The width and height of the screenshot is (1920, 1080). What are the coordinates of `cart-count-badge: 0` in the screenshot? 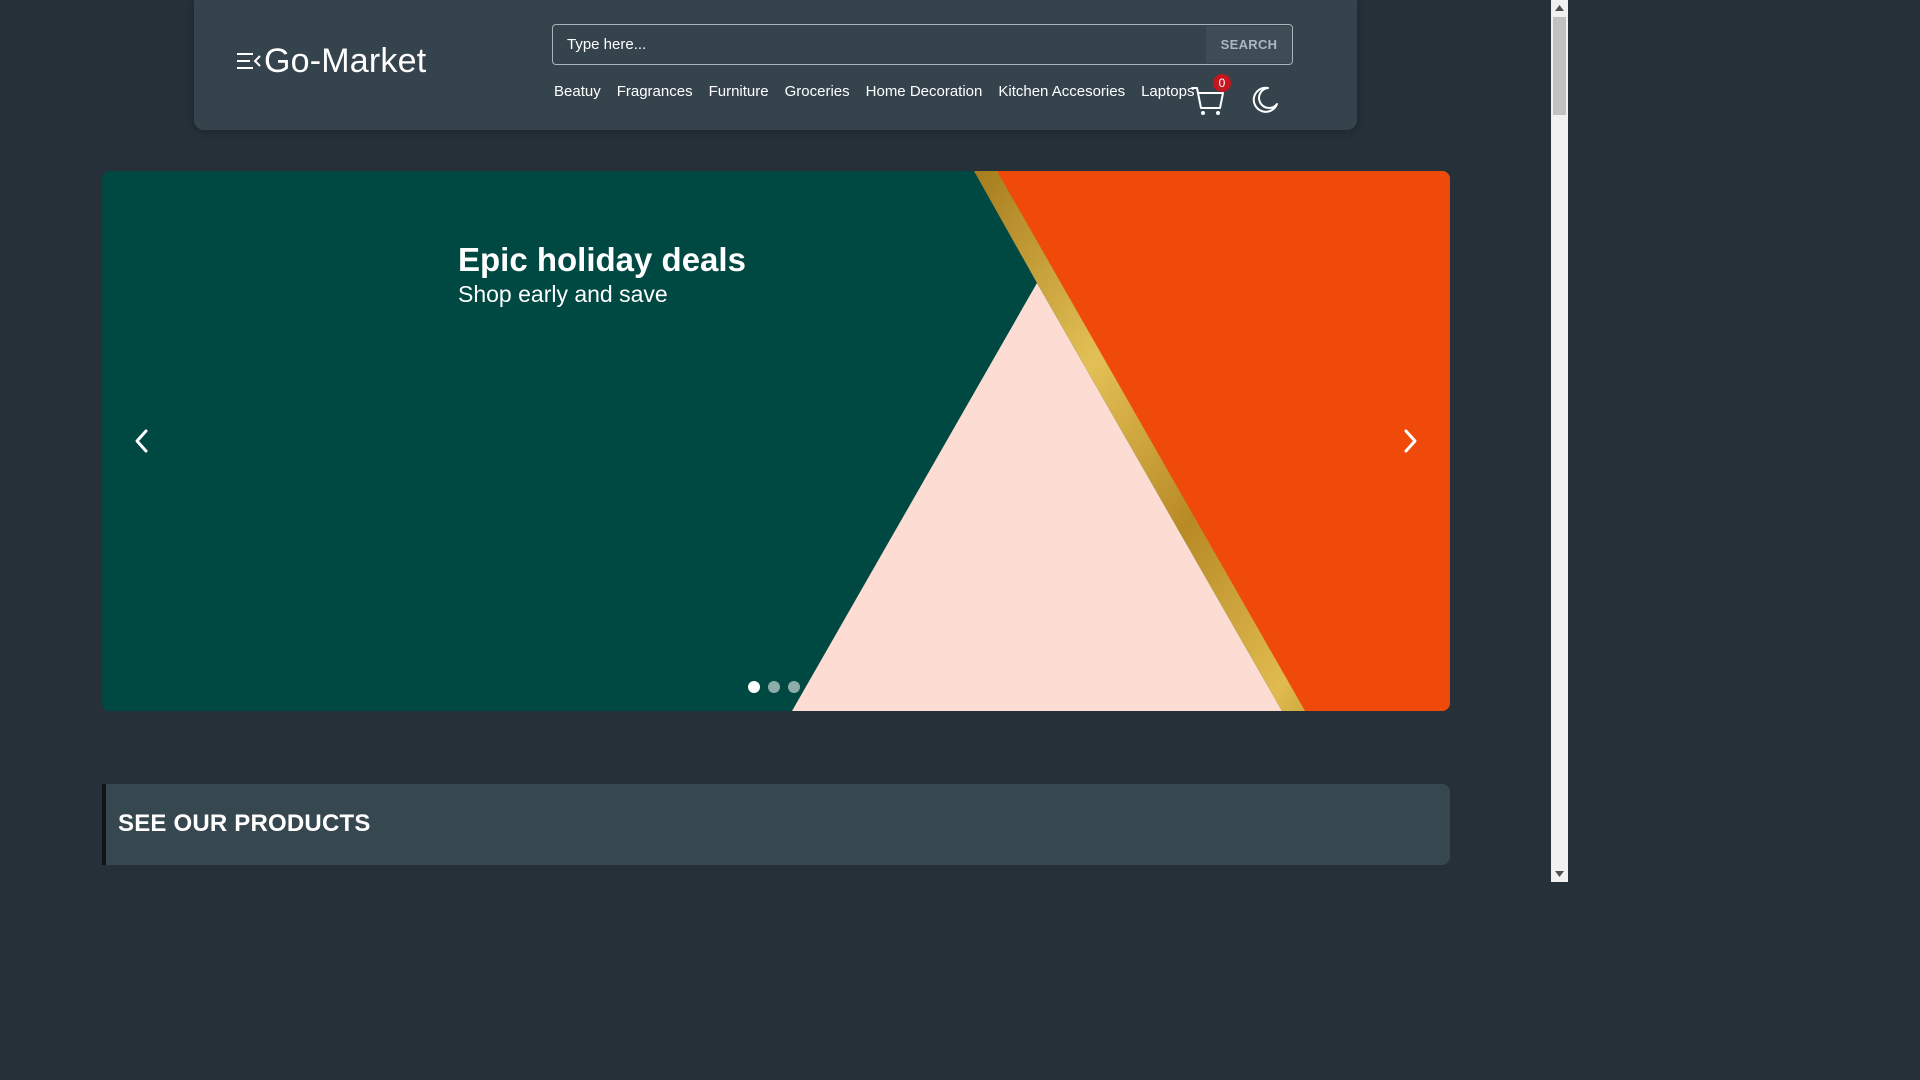 It's located at (1222, 83).